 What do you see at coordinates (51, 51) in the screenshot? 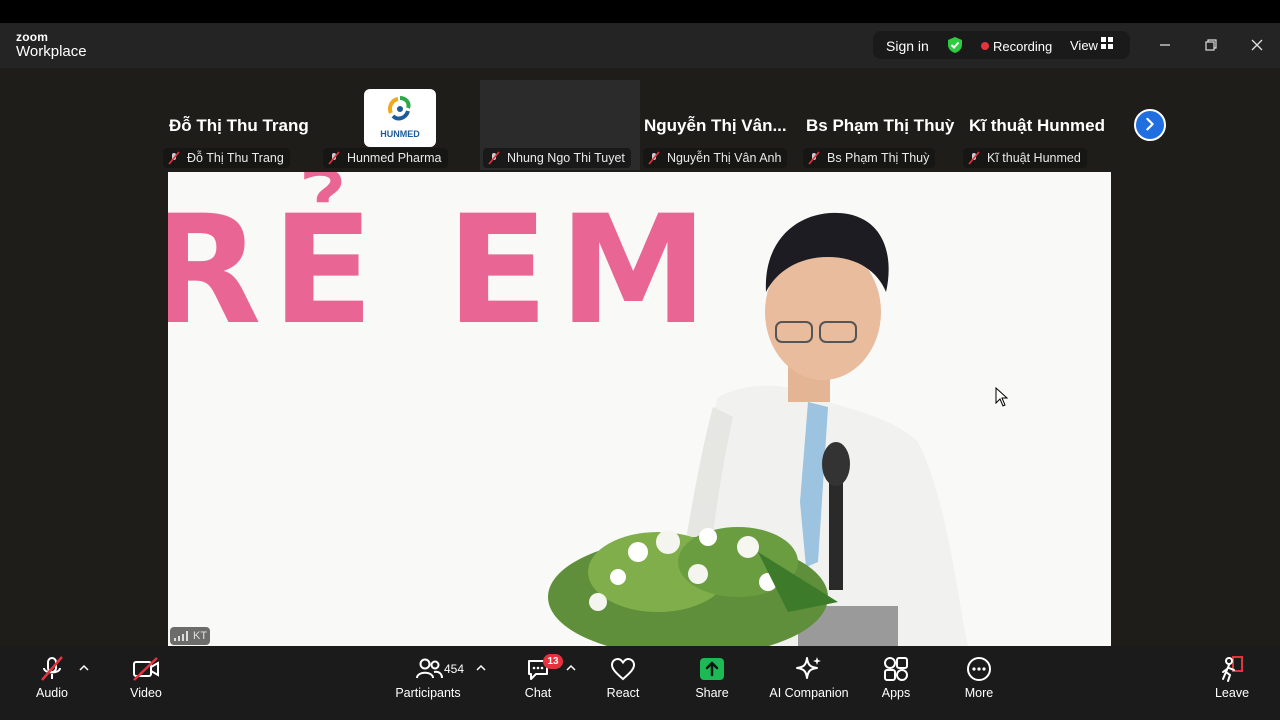
I see `brand-workplace: Workplace` at bounding box center [51, 51].